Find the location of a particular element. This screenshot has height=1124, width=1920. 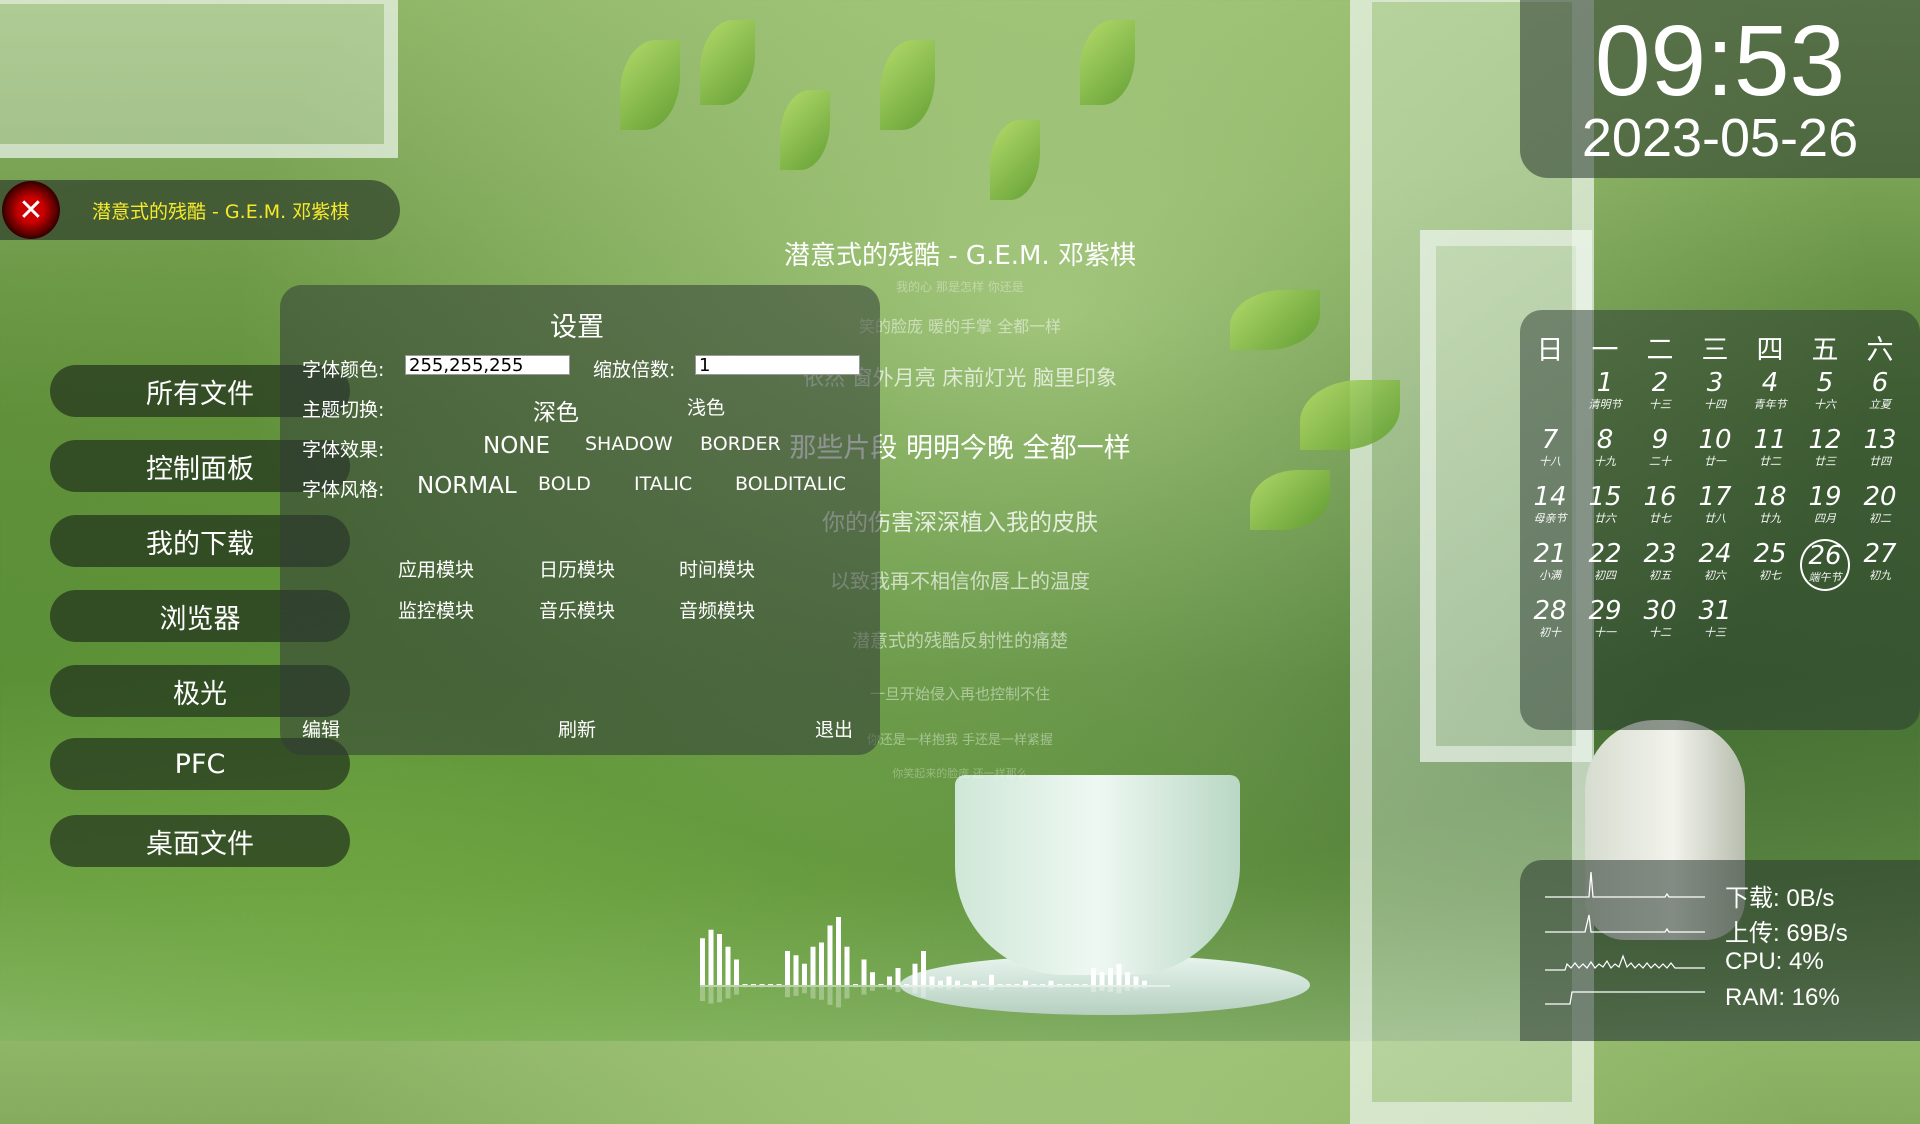

calendar-day: 21小满 is located at coordinates (1550, 565).